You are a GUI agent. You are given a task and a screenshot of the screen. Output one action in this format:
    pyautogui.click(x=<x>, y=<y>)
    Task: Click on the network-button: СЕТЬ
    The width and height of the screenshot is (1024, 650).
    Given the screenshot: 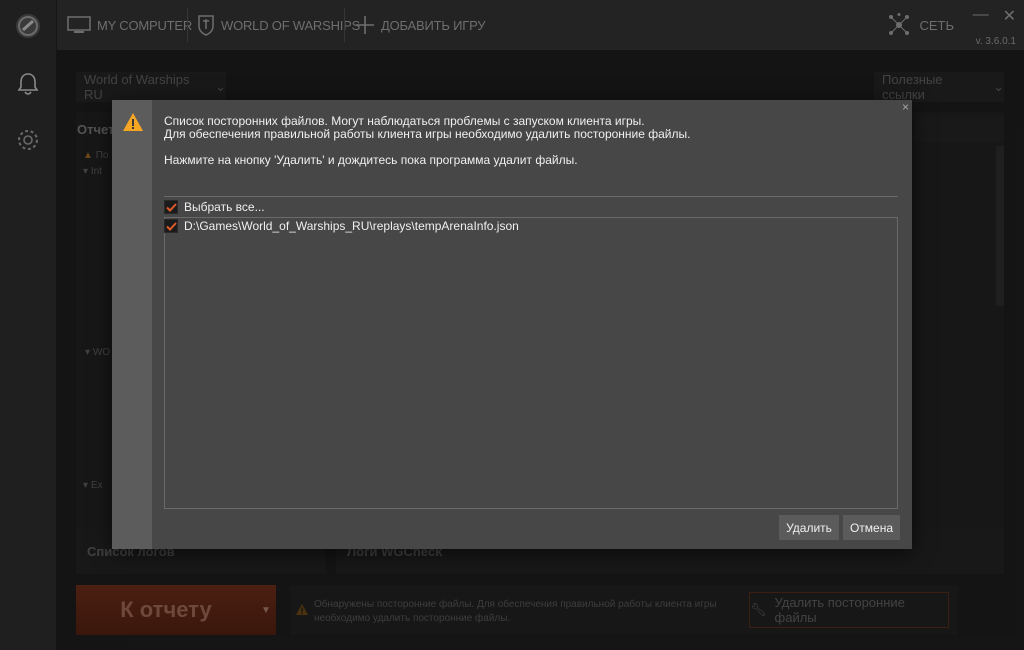 What is the action you would take?
    pyautogui.click(x=920, y=25)
    